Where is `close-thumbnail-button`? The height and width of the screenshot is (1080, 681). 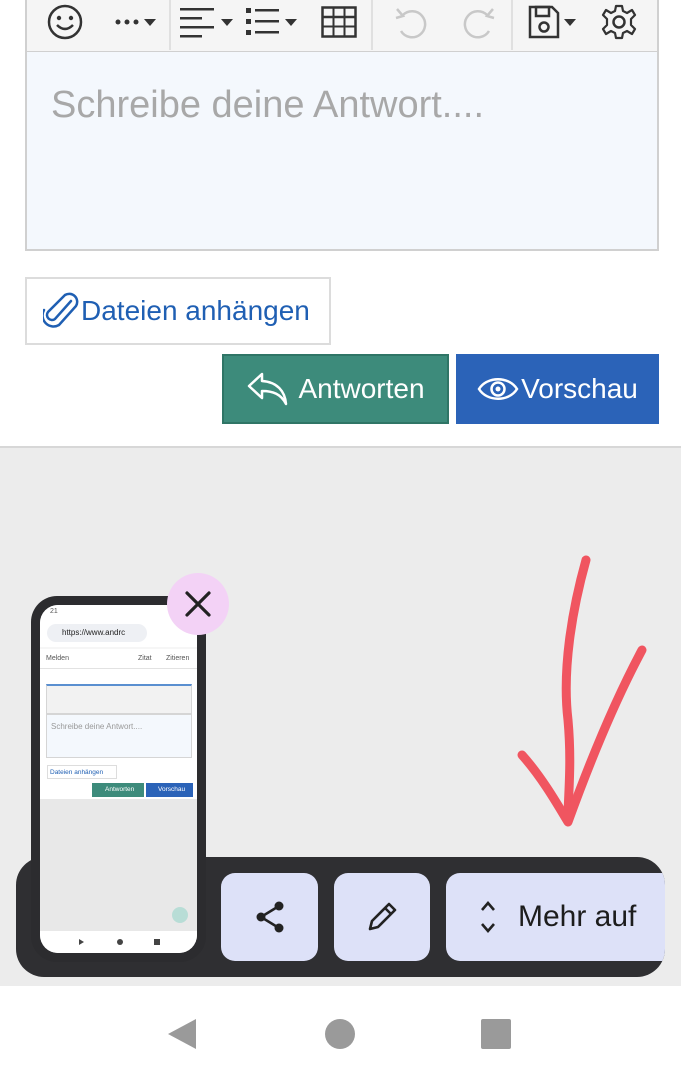 close-thumbnail-button is located at coordinates (198, 604).